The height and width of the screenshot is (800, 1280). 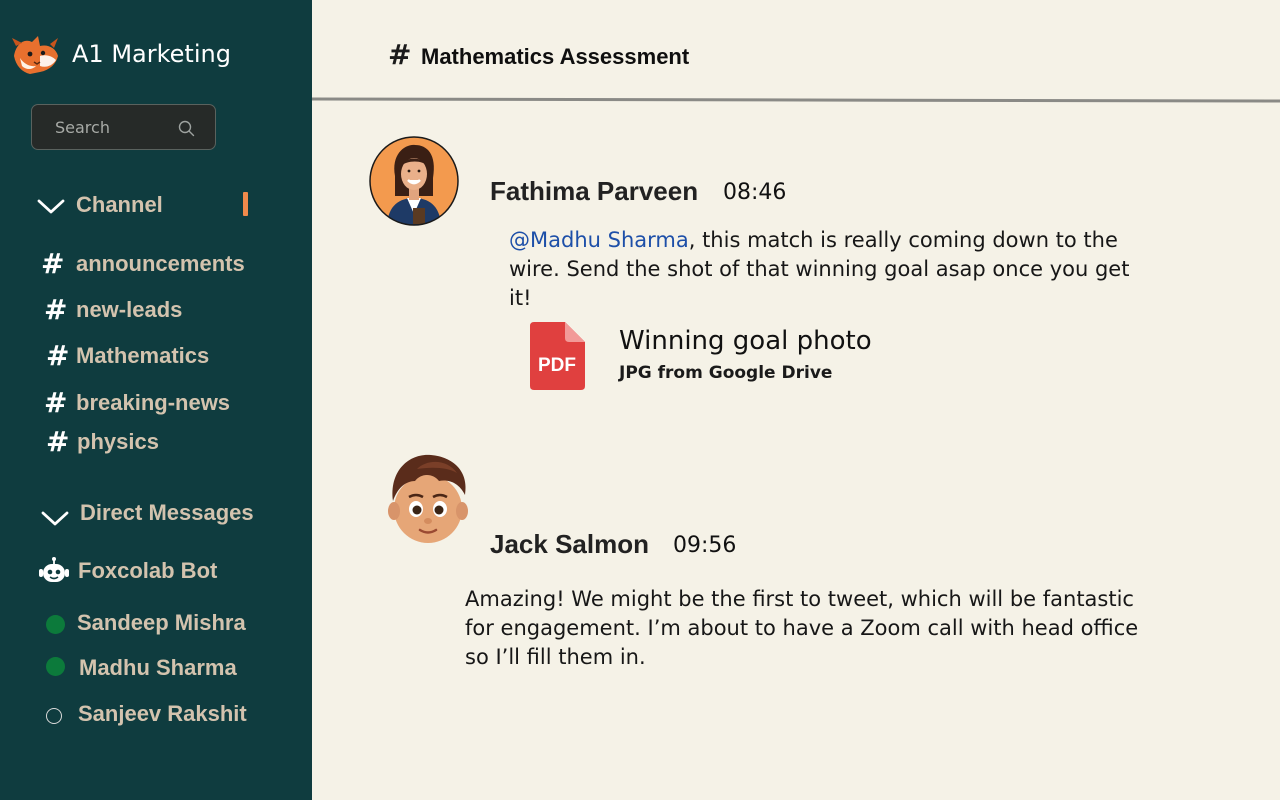 I want to click on bot-icon, so click(x=54, y=569).